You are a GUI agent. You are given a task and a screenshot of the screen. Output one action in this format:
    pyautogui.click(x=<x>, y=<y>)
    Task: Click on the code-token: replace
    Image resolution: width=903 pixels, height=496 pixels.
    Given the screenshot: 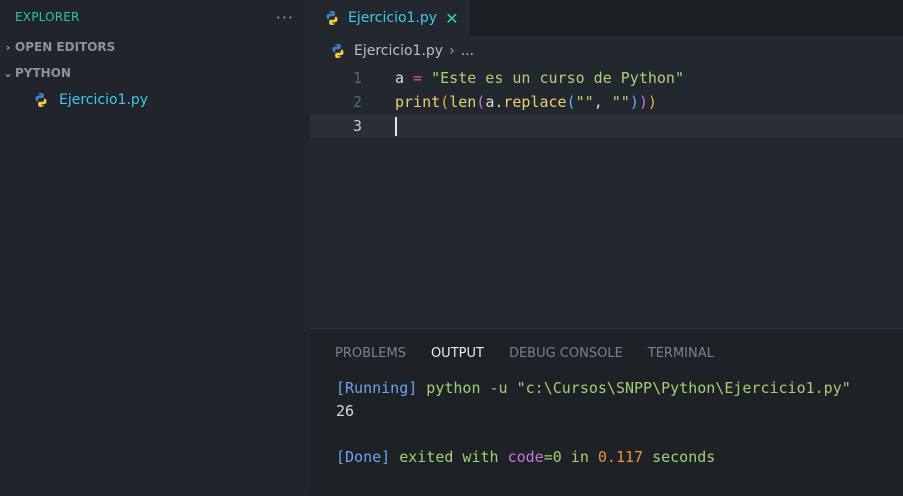 What is the action you would take?
    pyautogui.click(x=535, y=102)
    